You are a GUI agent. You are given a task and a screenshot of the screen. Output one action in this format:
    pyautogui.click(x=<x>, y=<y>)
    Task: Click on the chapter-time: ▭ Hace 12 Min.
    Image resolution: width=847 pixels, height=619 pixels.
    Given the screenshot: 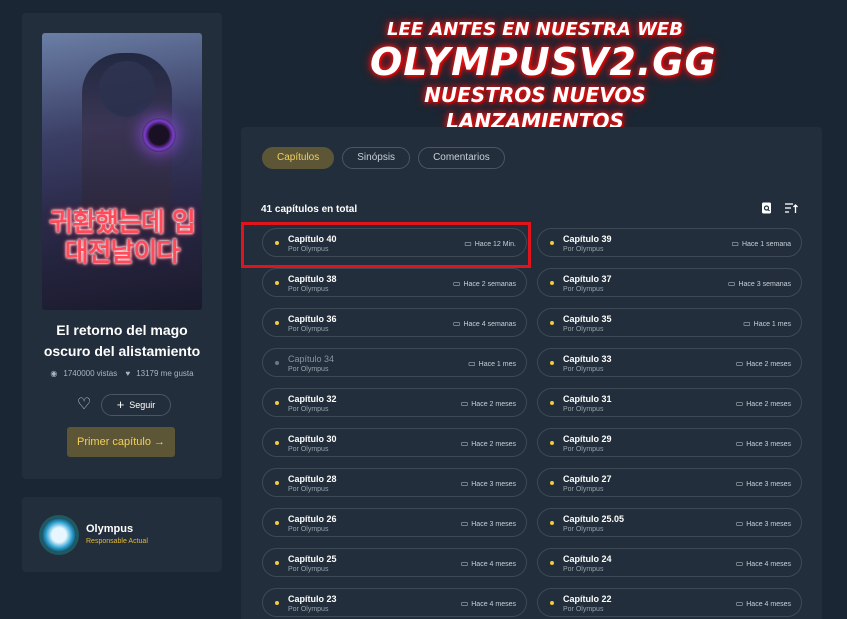 What is the action you would take?
    pyautogui.click(x=490, y=243)
    